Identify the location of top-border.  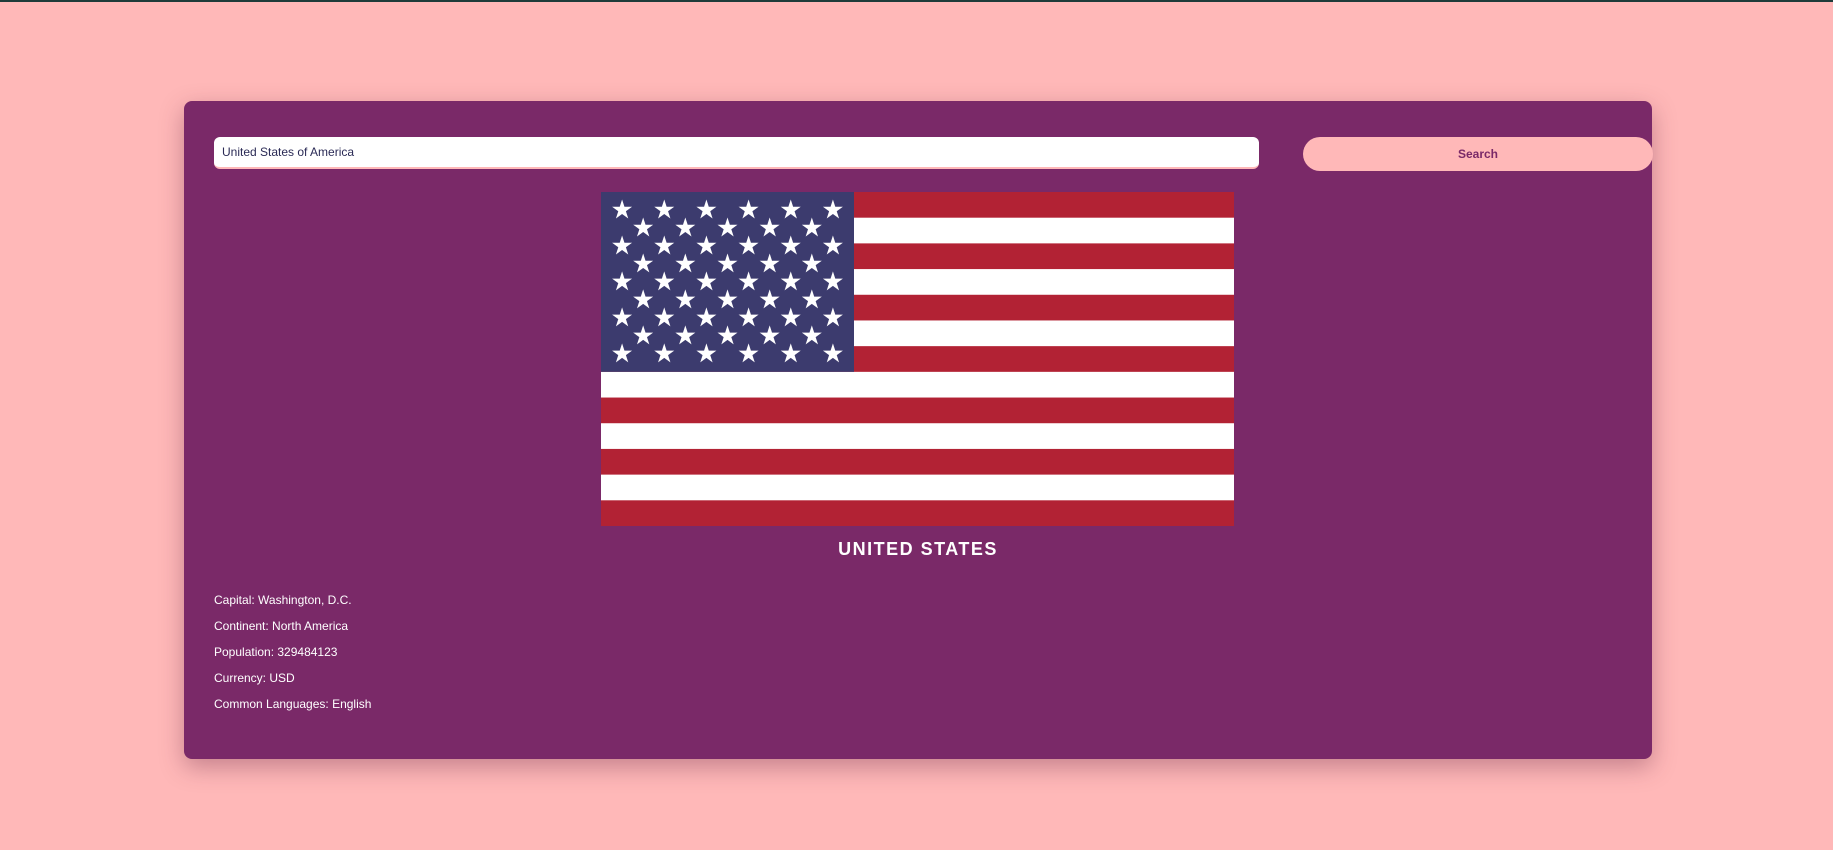
(916, 1).